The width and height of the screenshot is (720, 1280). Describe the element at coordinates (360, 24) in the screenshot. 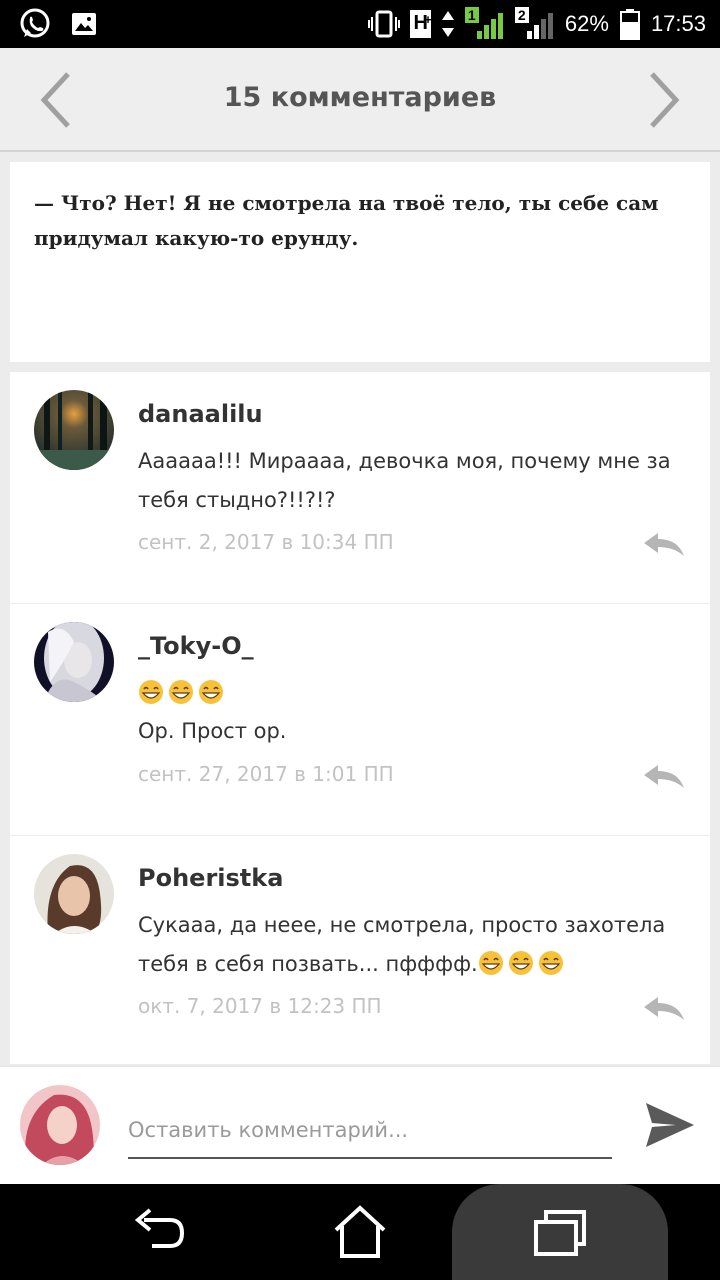

I see `status-bar: H + 1 2 62% 17:53` at that location.